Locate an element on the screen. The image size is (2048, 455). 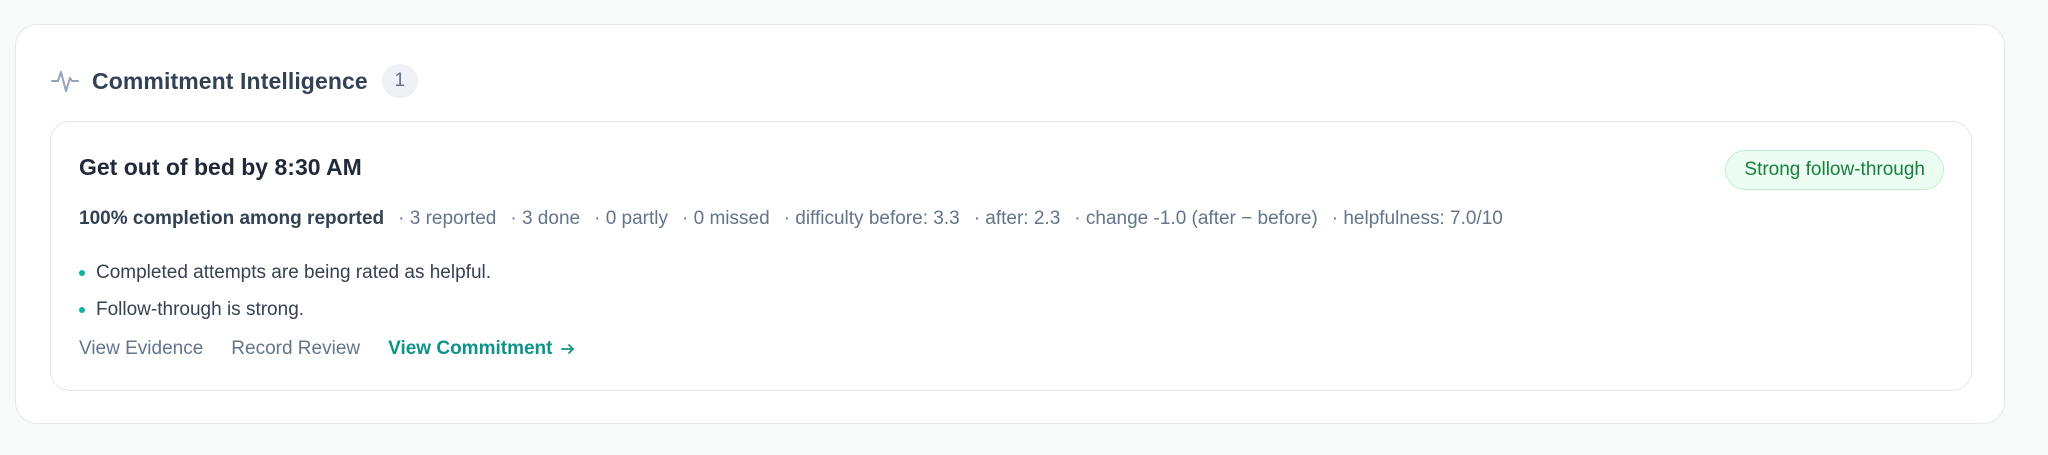
commitment-title: Get out of bed by 8:30 AM is located at coordinates (220, 167).